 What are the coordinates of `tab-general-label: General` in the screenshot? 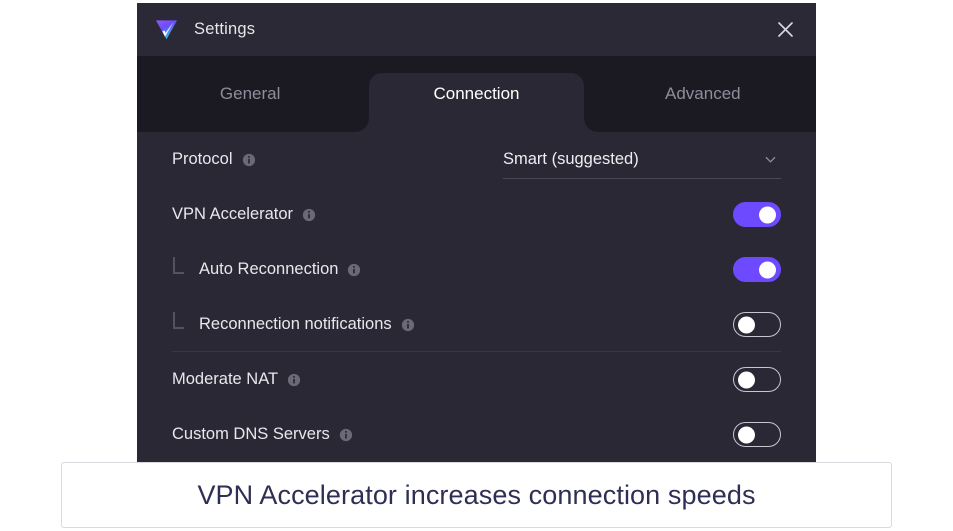 It's located at (250, 93).